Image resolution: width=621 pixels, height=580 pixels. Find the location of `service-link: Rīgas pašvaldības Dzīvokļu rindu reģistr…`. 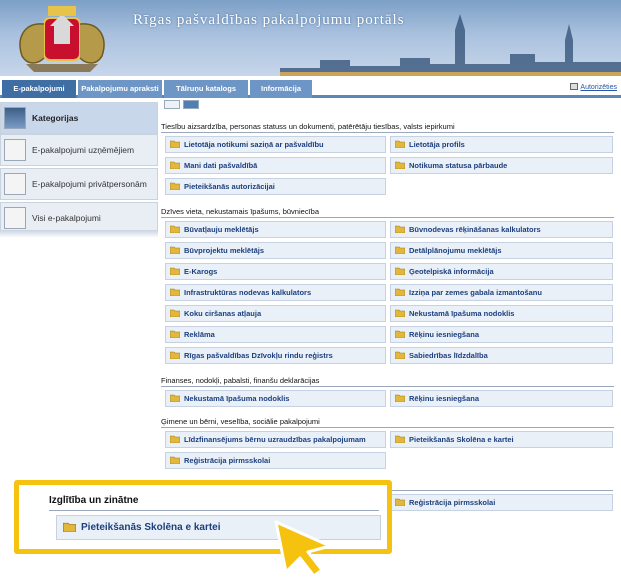

service-link: Rīgas pašvaldības Dzīvokļu rindu reģistr… is located at coordinates (275, 355).